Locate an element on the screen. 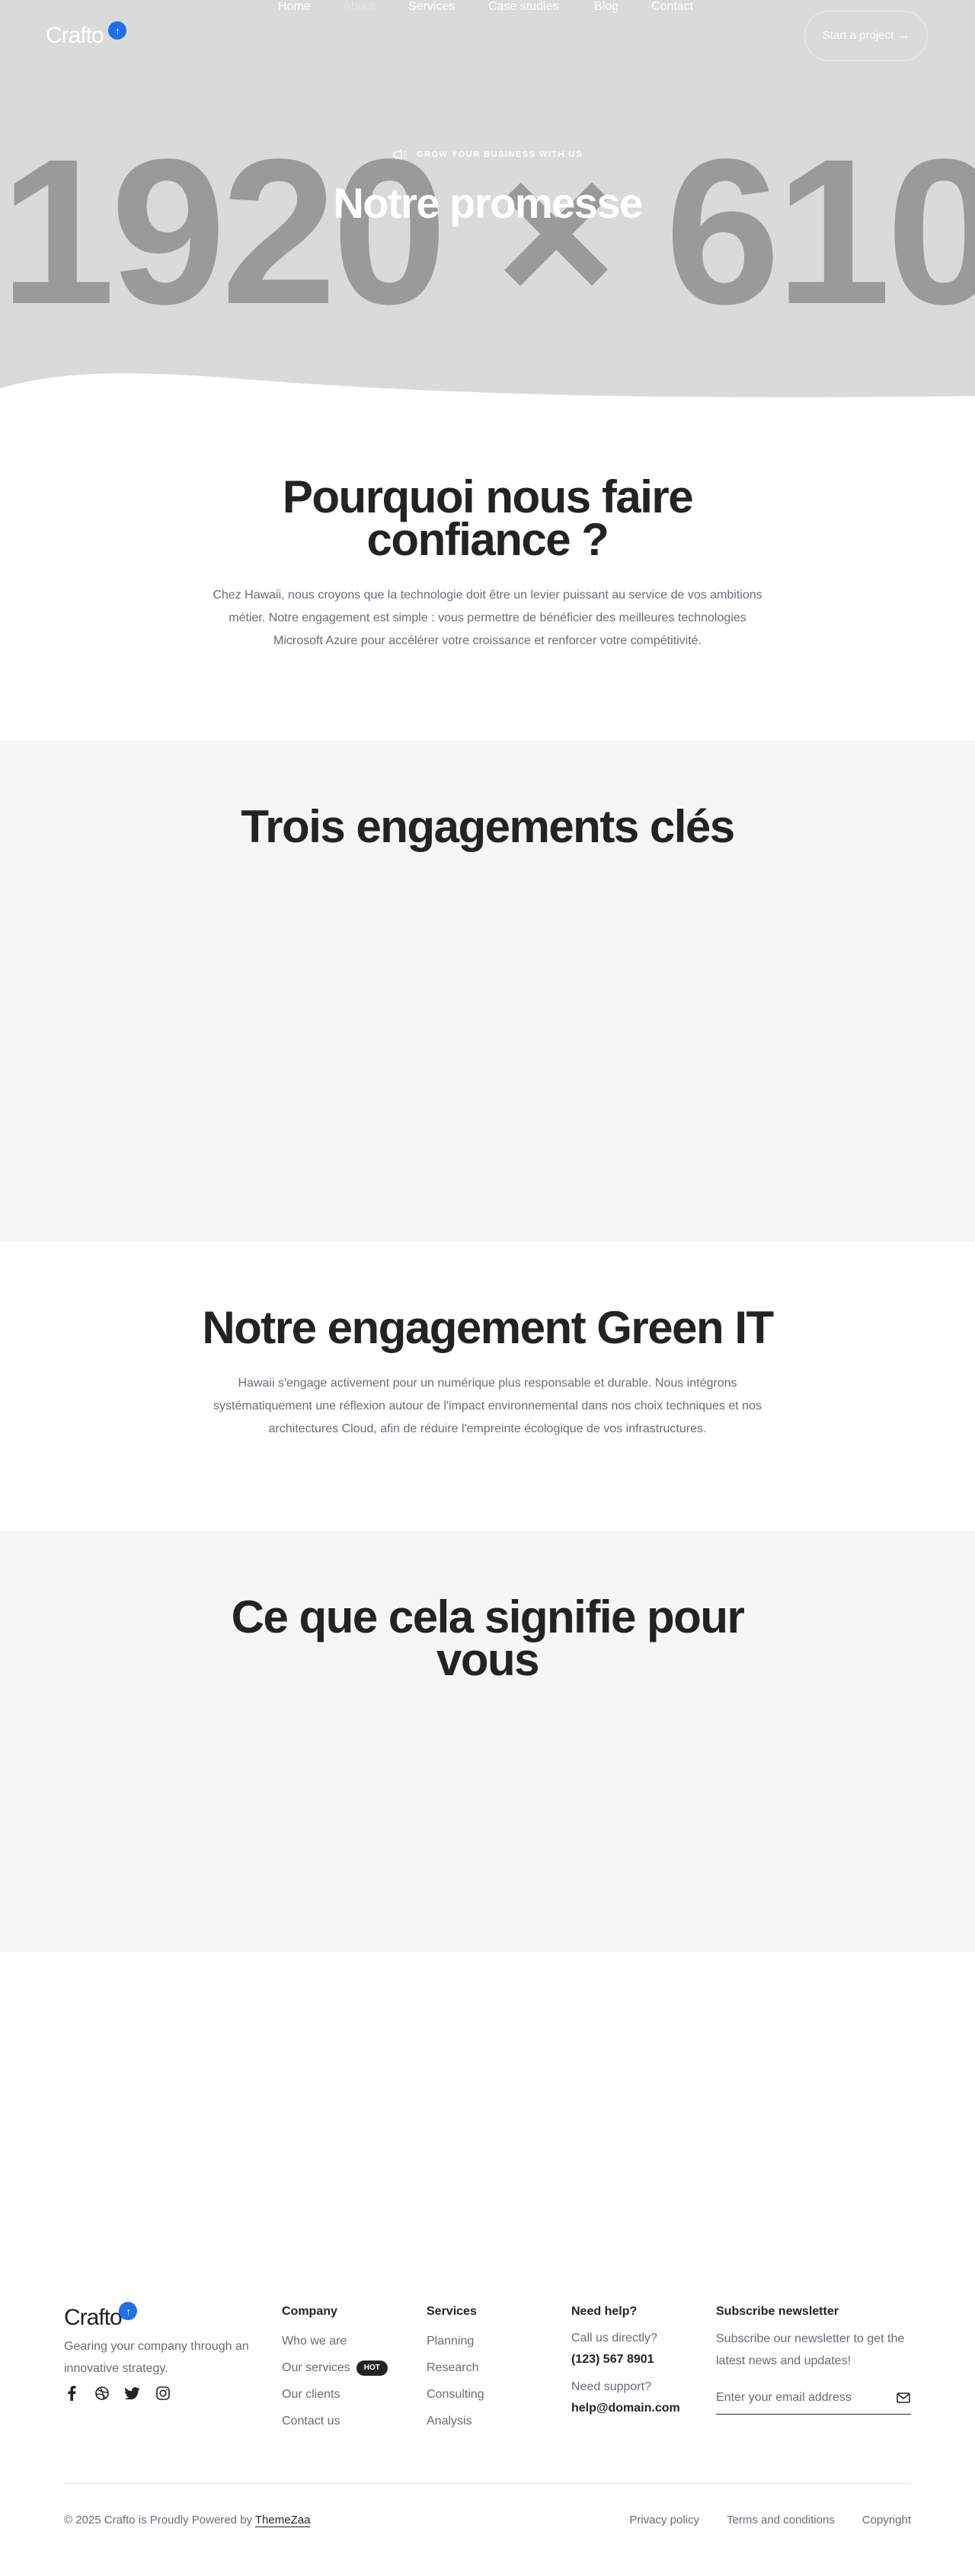 This screenshot has width=975, height=2576. hero-eyebrow: GROW YOUR BUSINESS WITH US is located at coordinates (487, 154).